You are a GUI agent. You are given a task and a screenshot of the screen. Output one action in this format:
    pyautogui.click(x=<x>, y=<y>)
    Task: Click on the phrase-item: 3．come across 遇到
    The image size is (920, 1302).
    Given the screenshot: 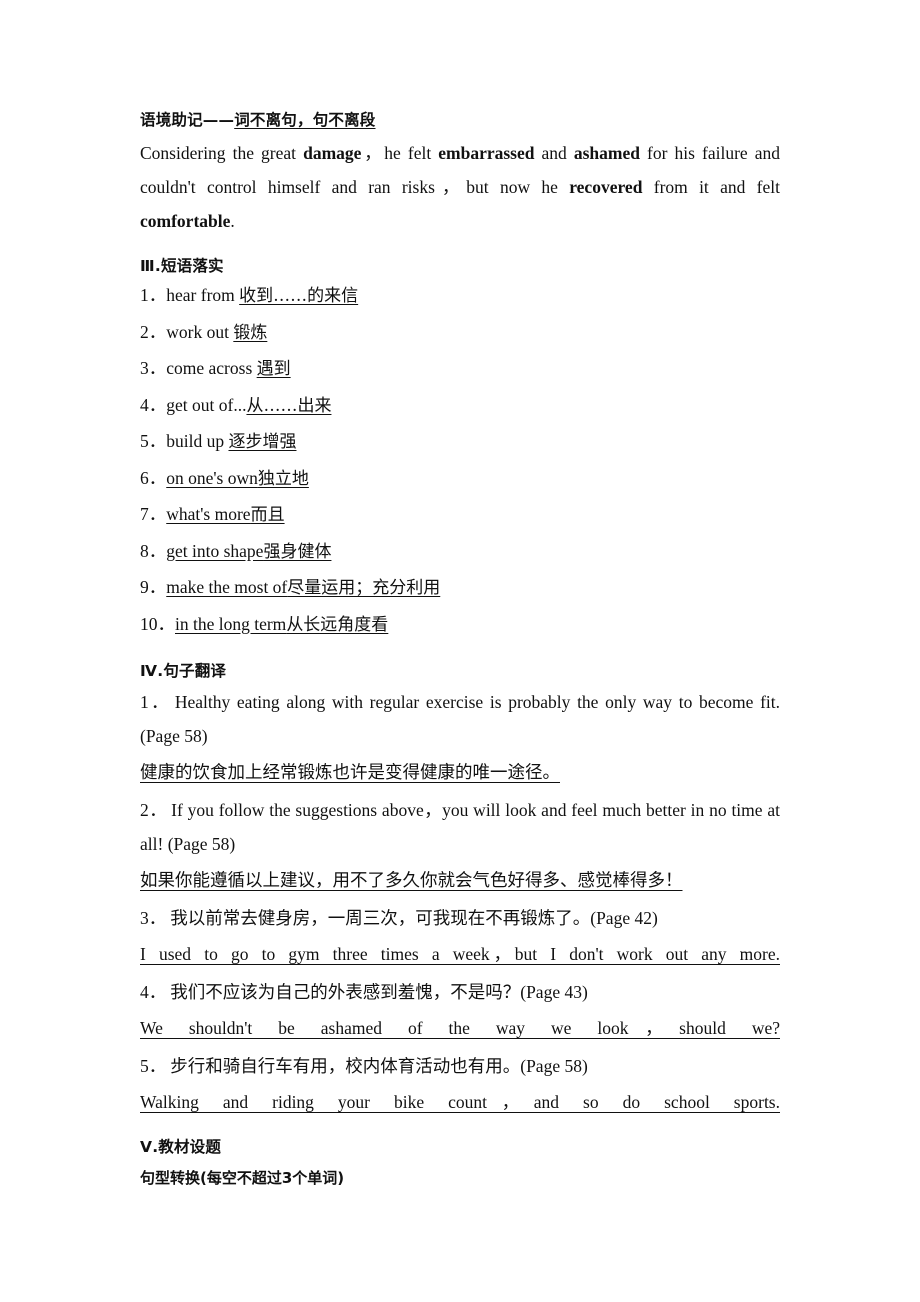 What is the action you would take?
    pyautogui.click(x=460, y=369)
    